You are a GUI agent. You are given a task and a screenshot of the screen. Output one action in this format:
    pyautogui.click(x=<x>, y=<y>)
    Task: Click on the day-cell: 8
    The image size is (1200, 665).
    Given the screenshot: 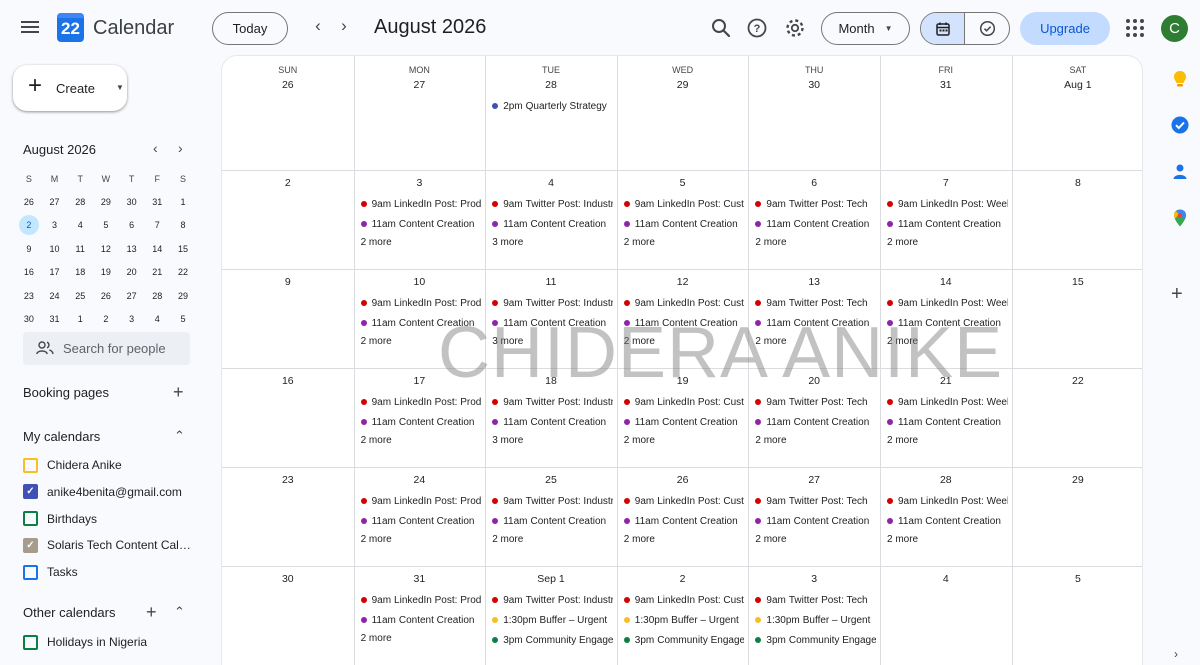 What is the action you would take?
    pyautogui.click(x=1076, y=220)
    